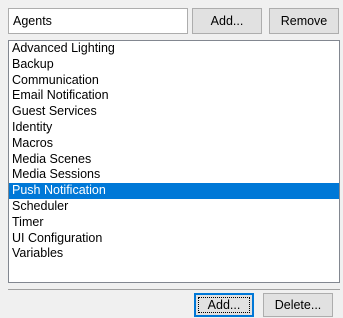  Describe the element at coordinates (304, 21) in the screenshot. I see `remove-agent-button: Remove` at that location.